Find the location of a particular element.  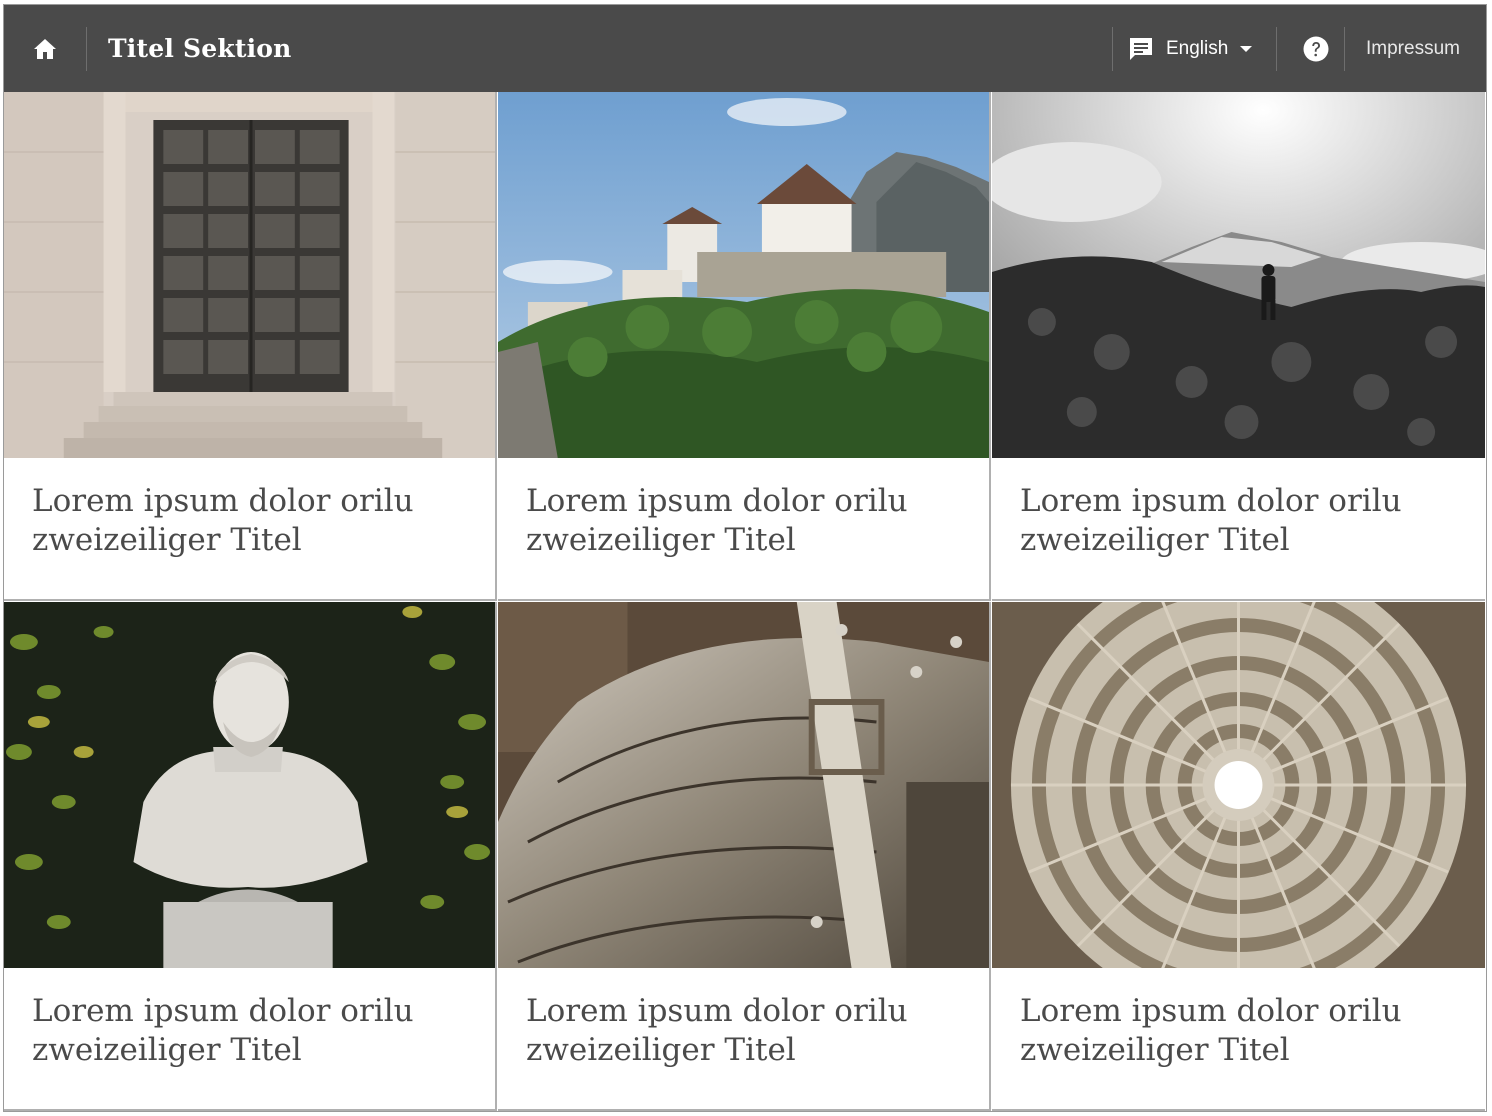

help-button is located at coordinates (1316, 48).